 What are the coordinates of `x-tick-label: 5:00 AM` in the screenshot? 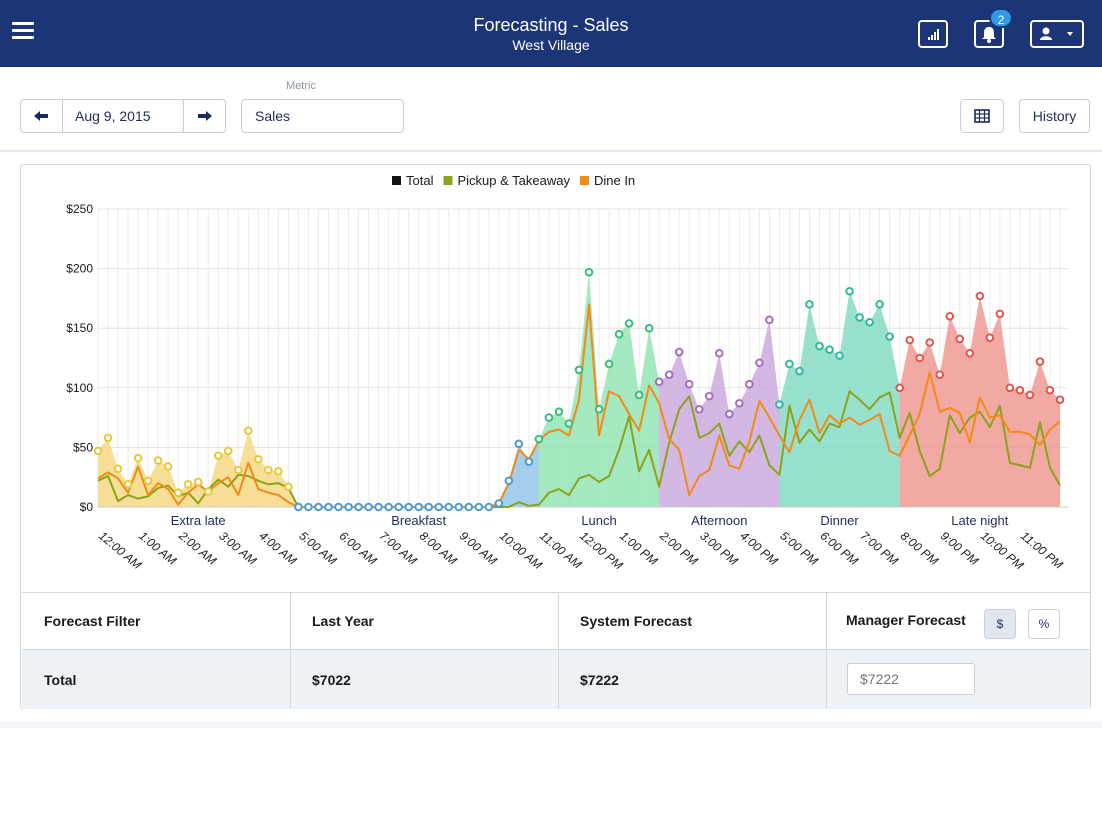 It's located at (317, 548).